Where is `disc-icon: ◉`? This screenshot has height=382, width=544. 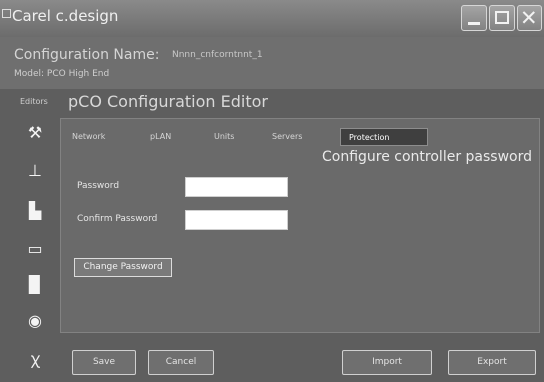
disc-icon: ◉ is located at coordinates (35, 320).